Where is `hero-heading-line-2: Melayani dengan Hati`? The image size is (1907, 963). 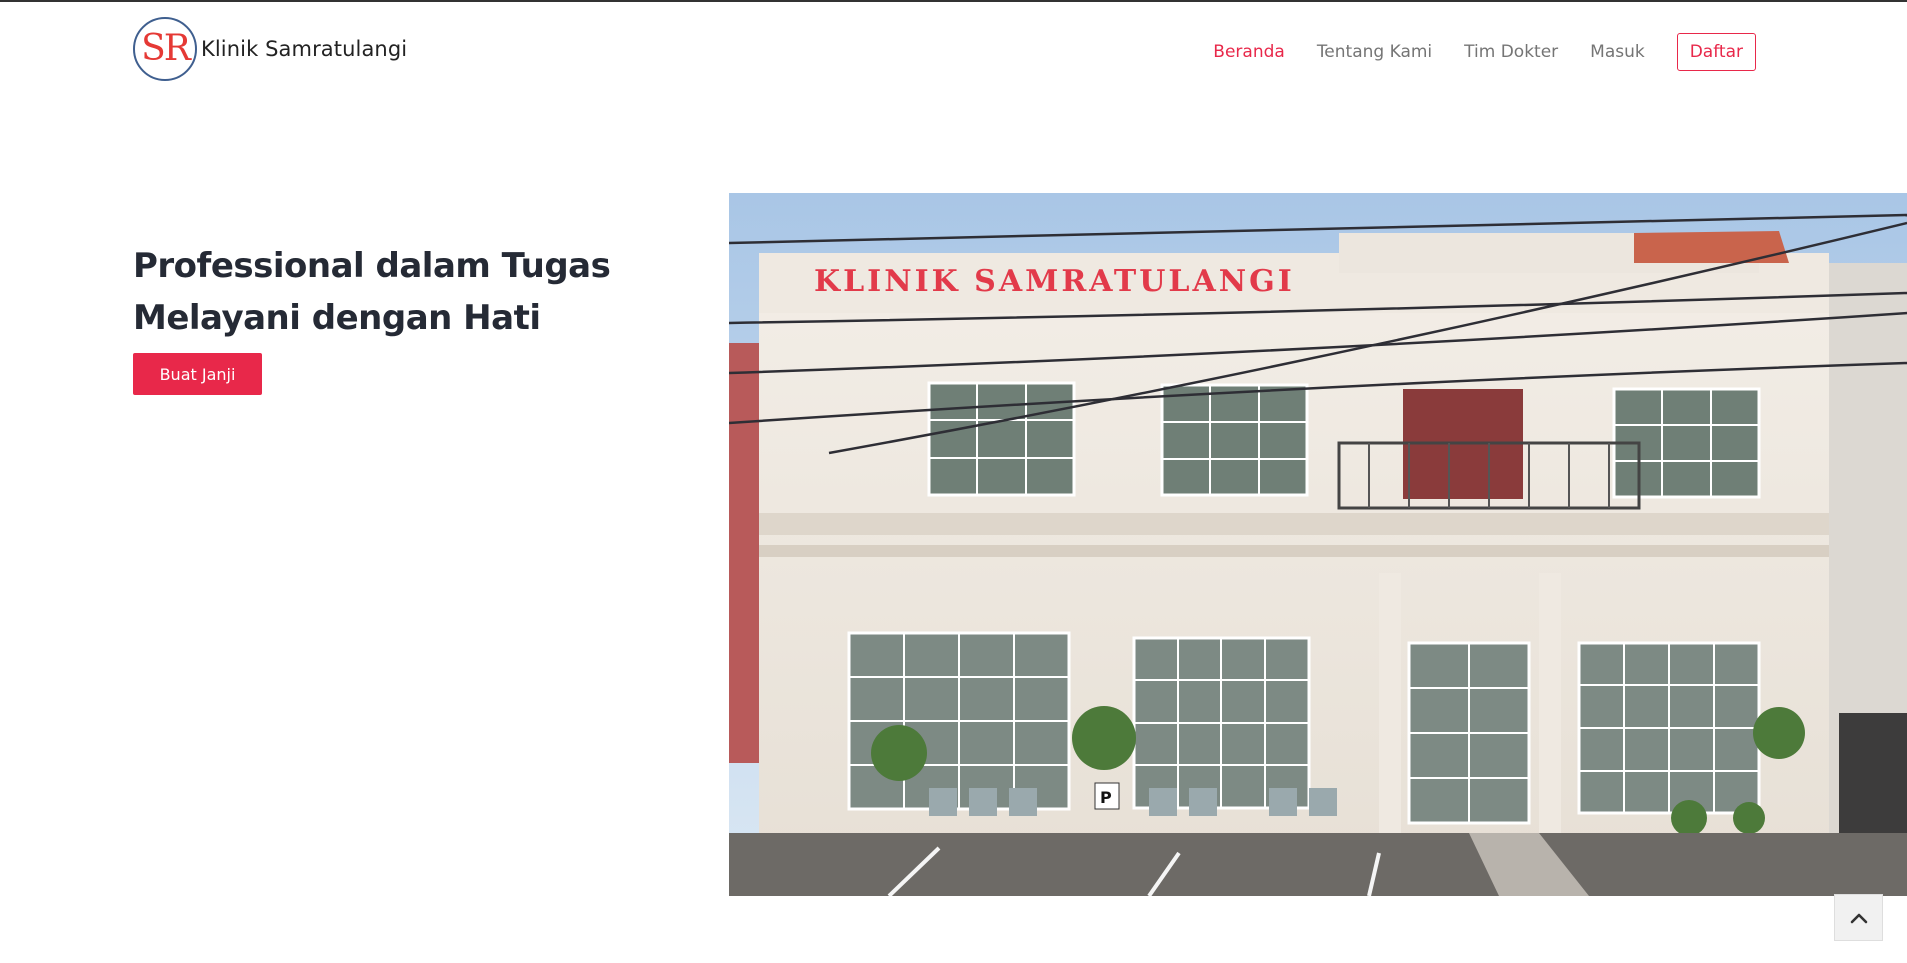
hero-heading-line-2: Melayani dengan Hati is located at coordinates (337, 318).